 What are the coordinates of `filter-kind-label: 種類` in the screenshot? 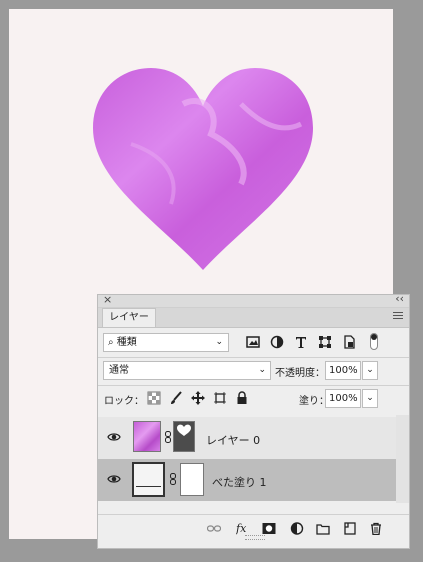 It's located at (126, 342).